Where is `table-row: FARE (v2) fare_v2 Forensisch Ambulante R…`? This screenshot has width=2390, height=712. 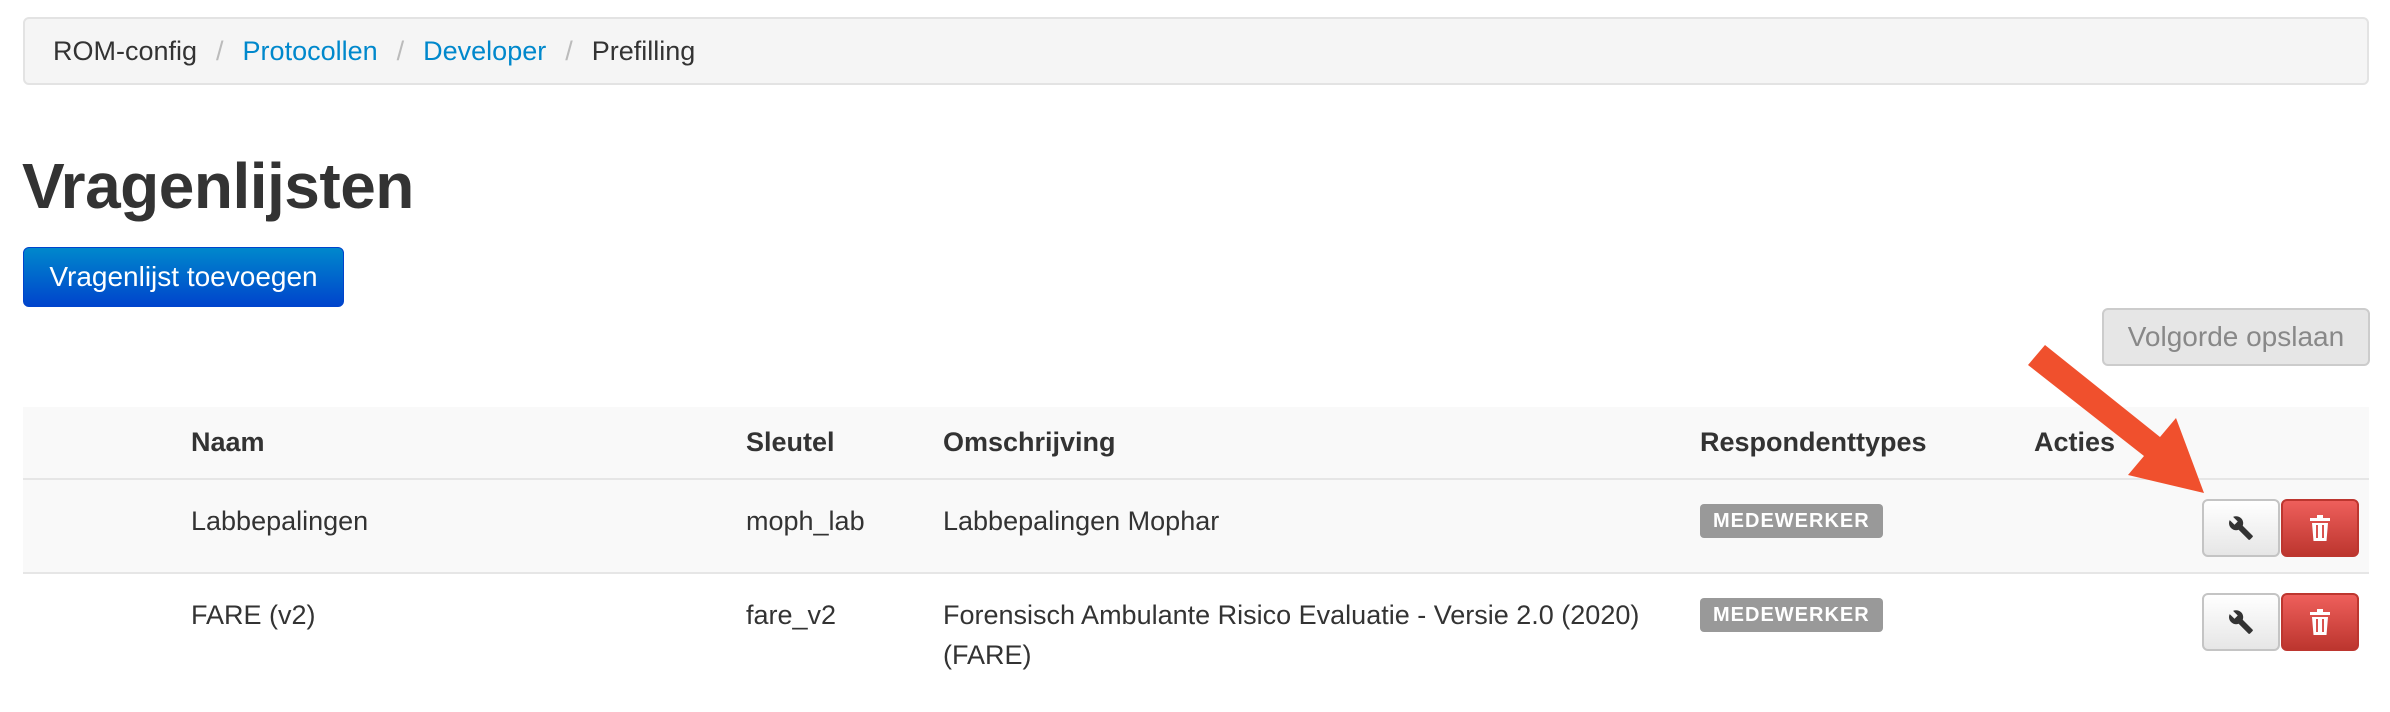 table-row: FARE (v2) fare_v2 Forensisch Ambulante R… is located at coordinates (1196, 623).